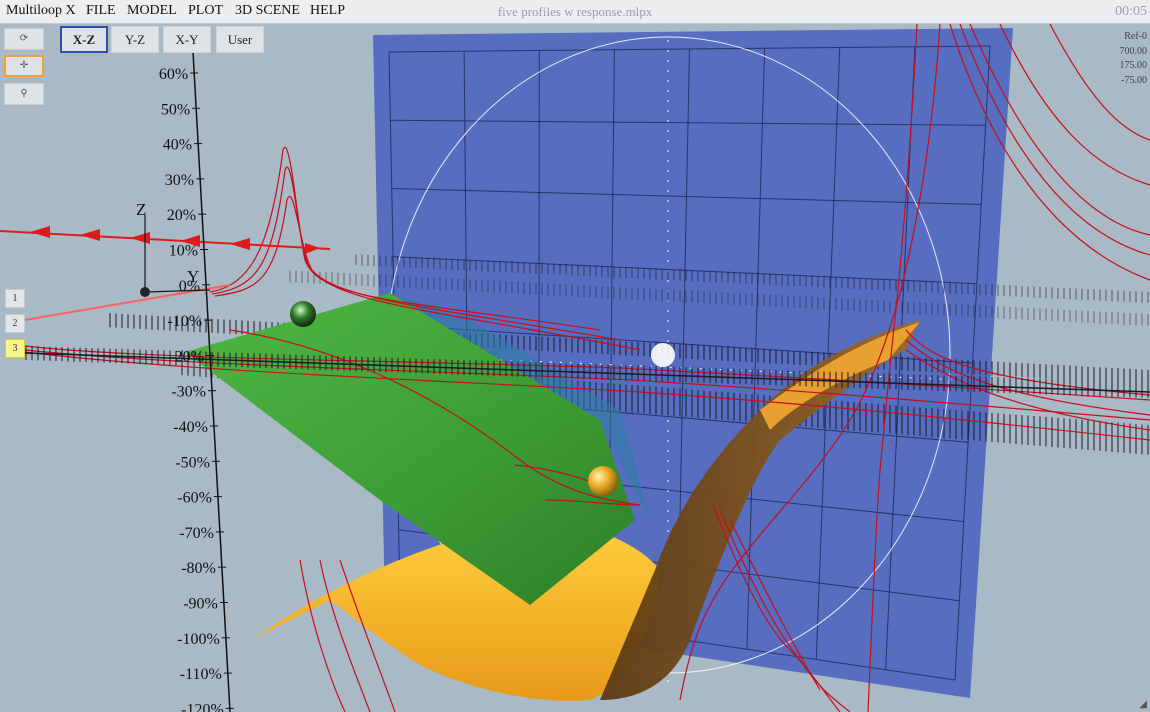  I want to click on axis-tick-label: -20%, so click(186, 356).